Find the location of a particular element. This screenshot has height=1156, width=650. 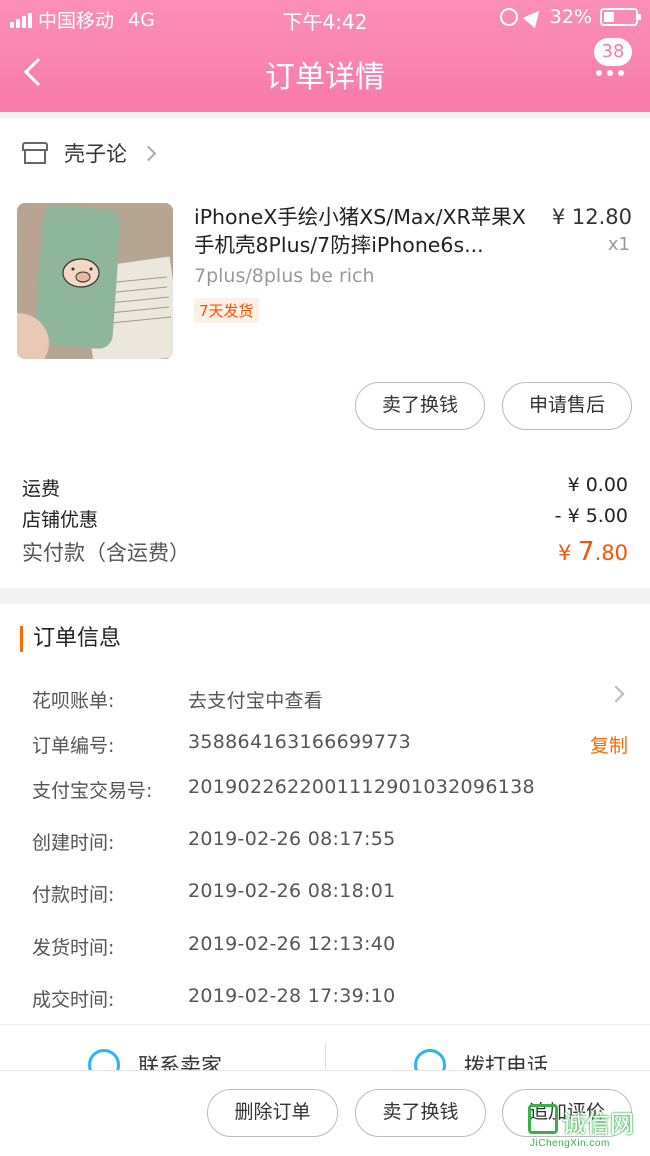

watermark-sub: JiChengXin.com is located at coordinates (570, 1143).